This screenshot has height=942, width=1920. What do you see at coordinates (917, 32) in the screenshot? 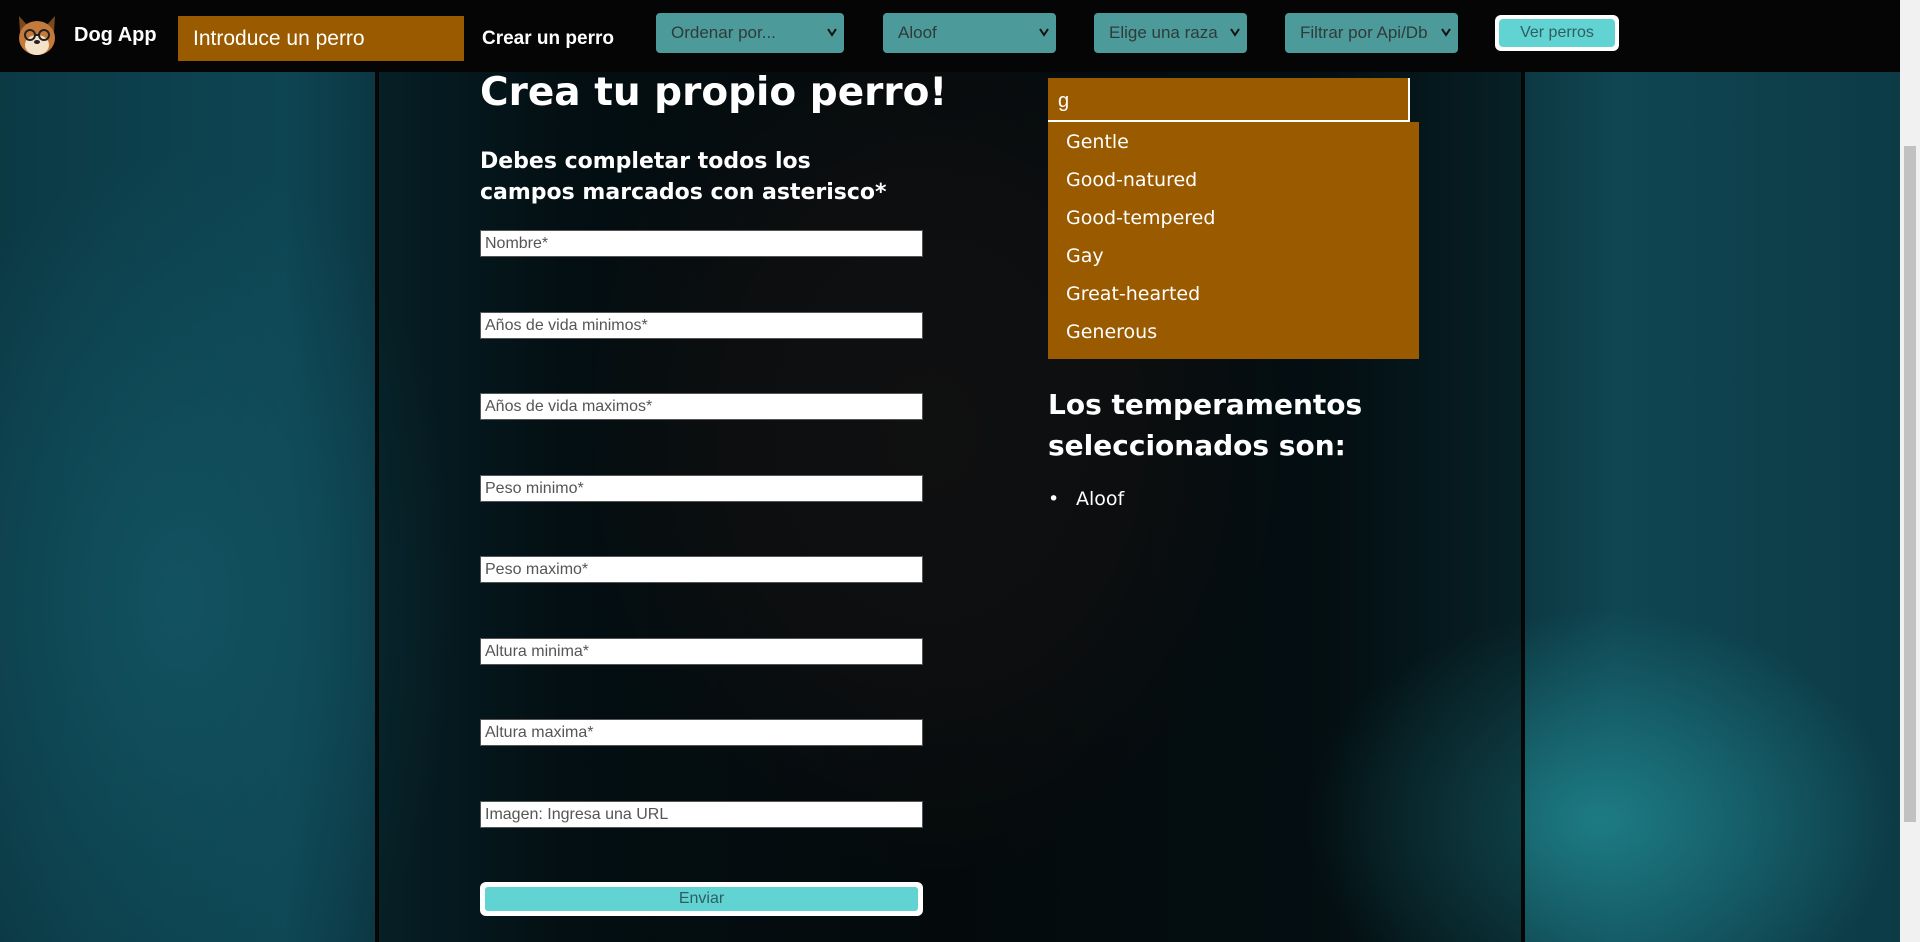
I see `temperament-filter-value: Aloof` at bounding box center [917, 32].